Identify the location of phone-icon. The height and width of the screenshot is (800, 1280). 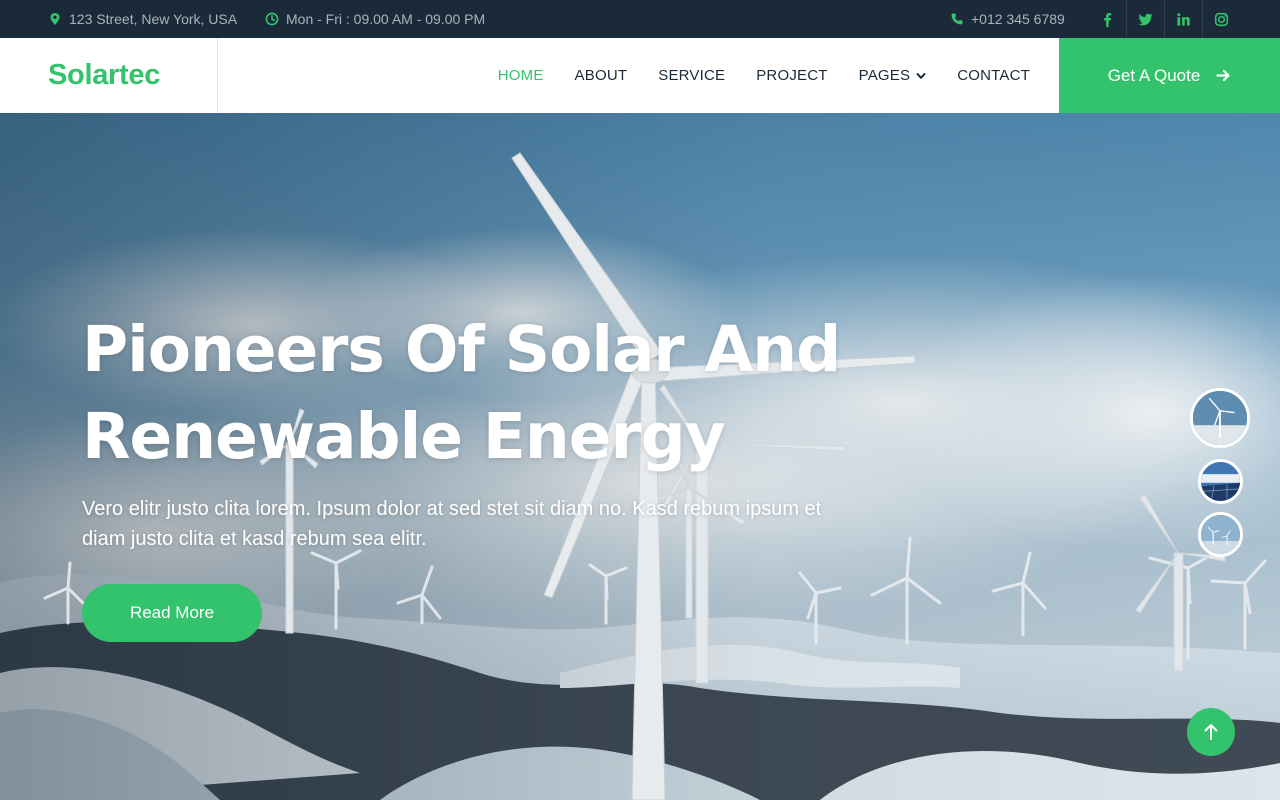
(957, 19).